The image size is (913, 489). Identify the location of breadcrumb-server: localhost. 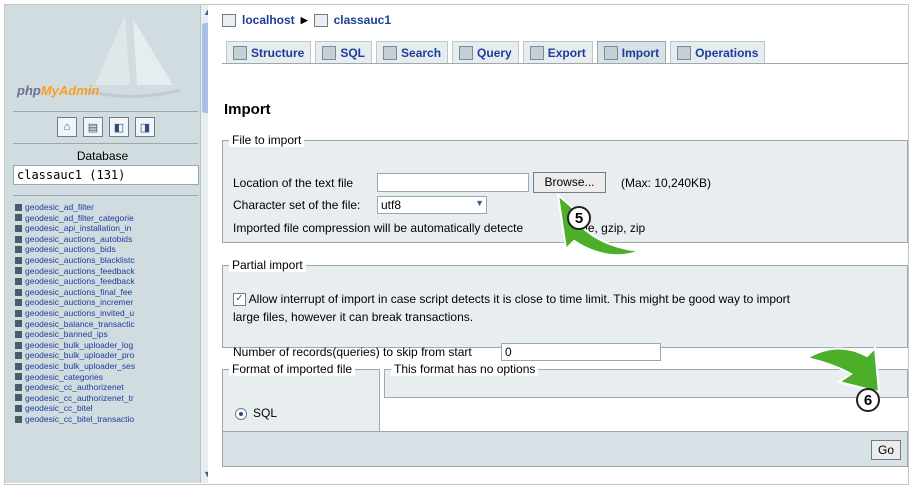
(268, 20).